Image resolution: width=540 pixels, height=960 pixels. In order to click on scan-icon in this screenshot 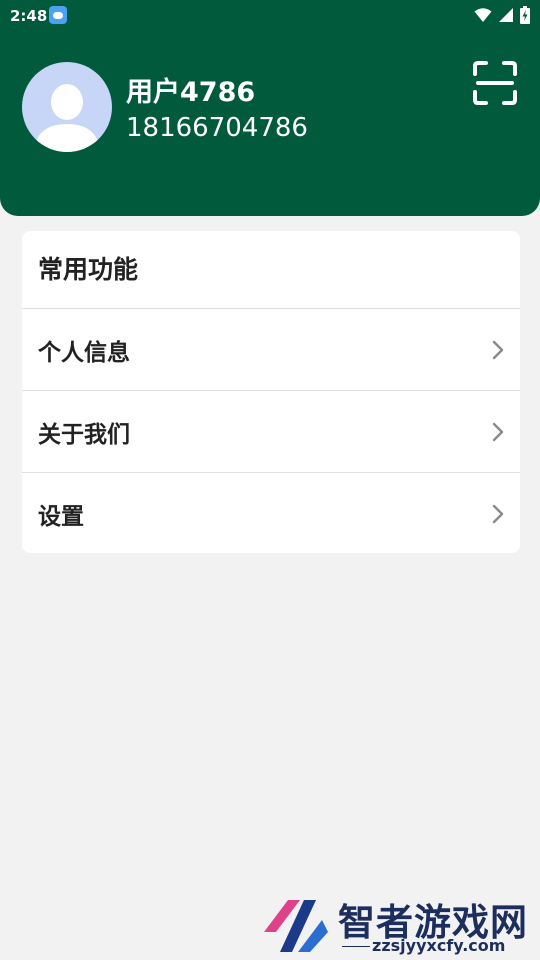, I will do `click(495, 83)`.